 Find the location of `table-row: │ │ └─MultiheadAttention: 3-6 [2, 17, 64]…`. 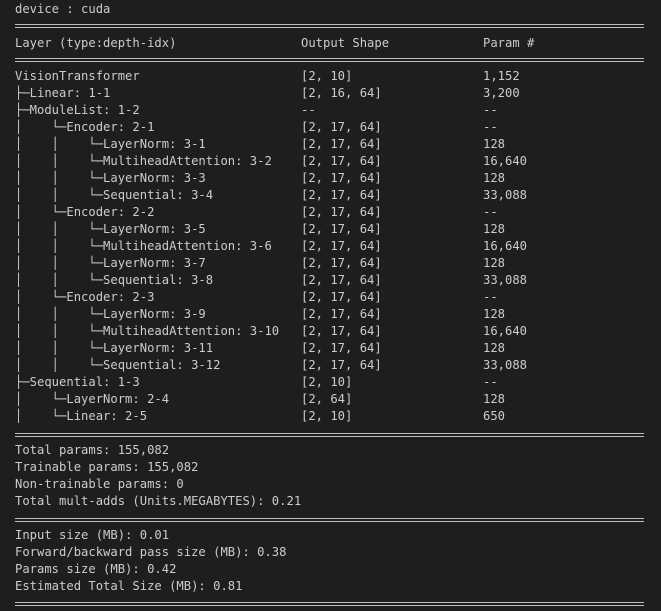

table-row: │ │ └─MultiheadAttention: 3-6 [2, 17, 64]… is located at coordinates (330, 246).